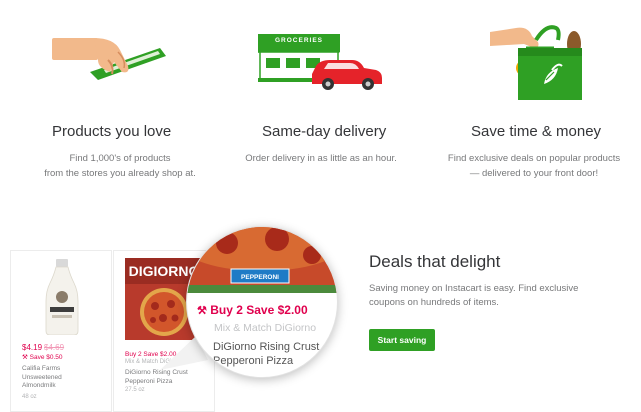  I want to click on save-tag: ⚒ Save $0.50, so click(42, 357).